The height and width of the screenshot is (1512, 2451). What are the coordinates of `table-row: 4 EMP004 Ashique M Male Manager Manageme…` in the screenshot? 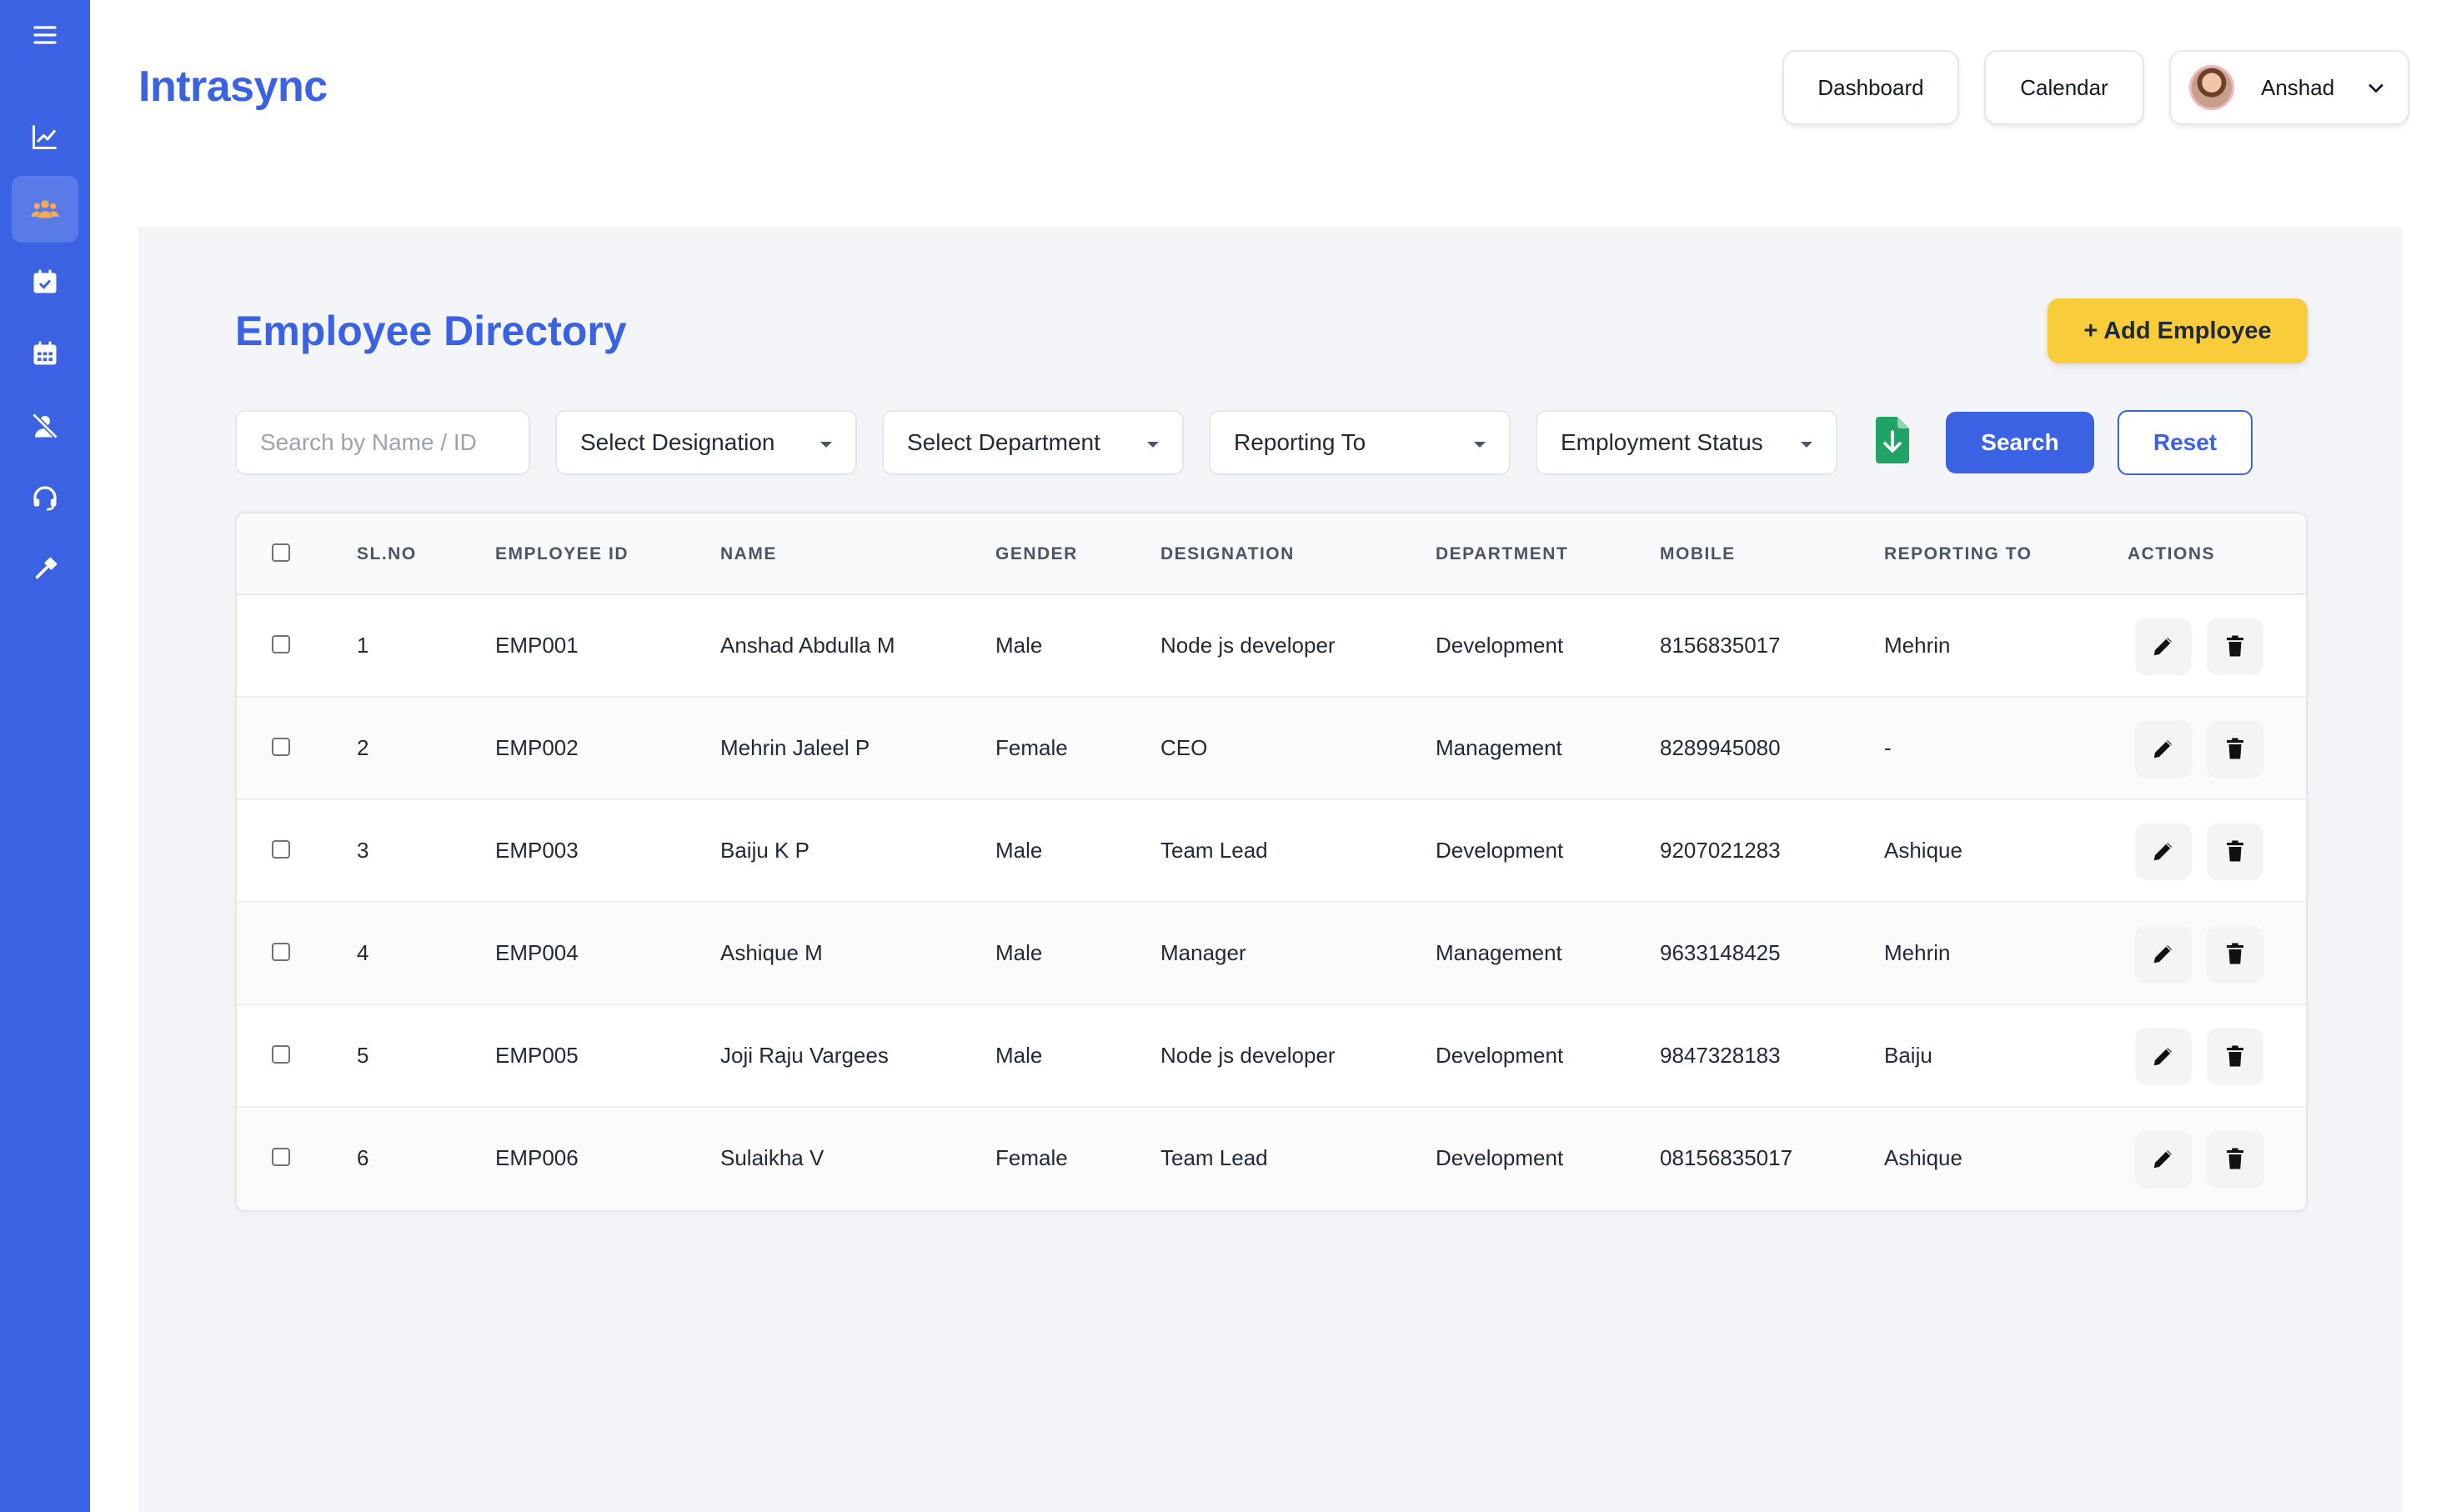 It's located at (1272, 954).